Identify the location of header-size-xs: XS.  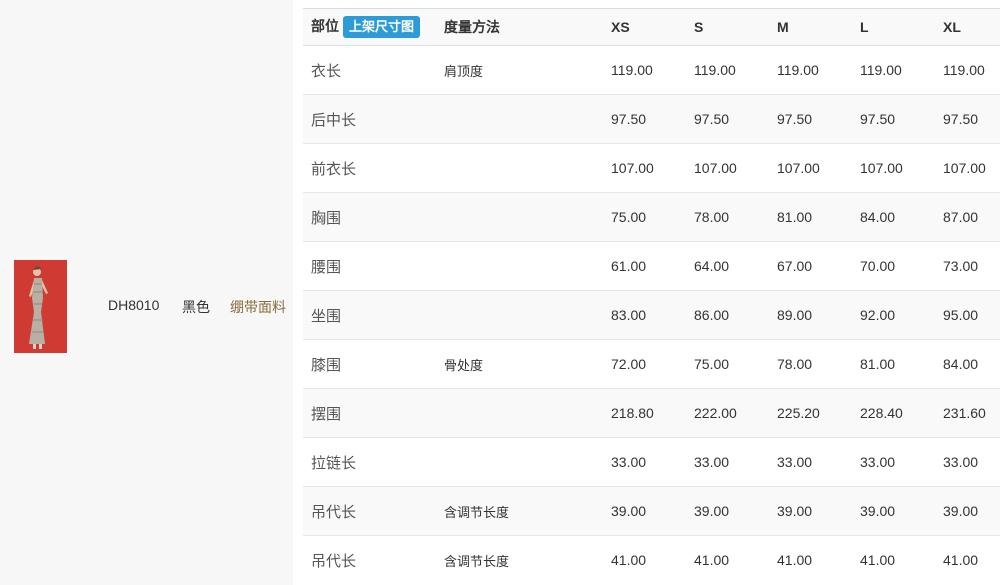
(644, 27).